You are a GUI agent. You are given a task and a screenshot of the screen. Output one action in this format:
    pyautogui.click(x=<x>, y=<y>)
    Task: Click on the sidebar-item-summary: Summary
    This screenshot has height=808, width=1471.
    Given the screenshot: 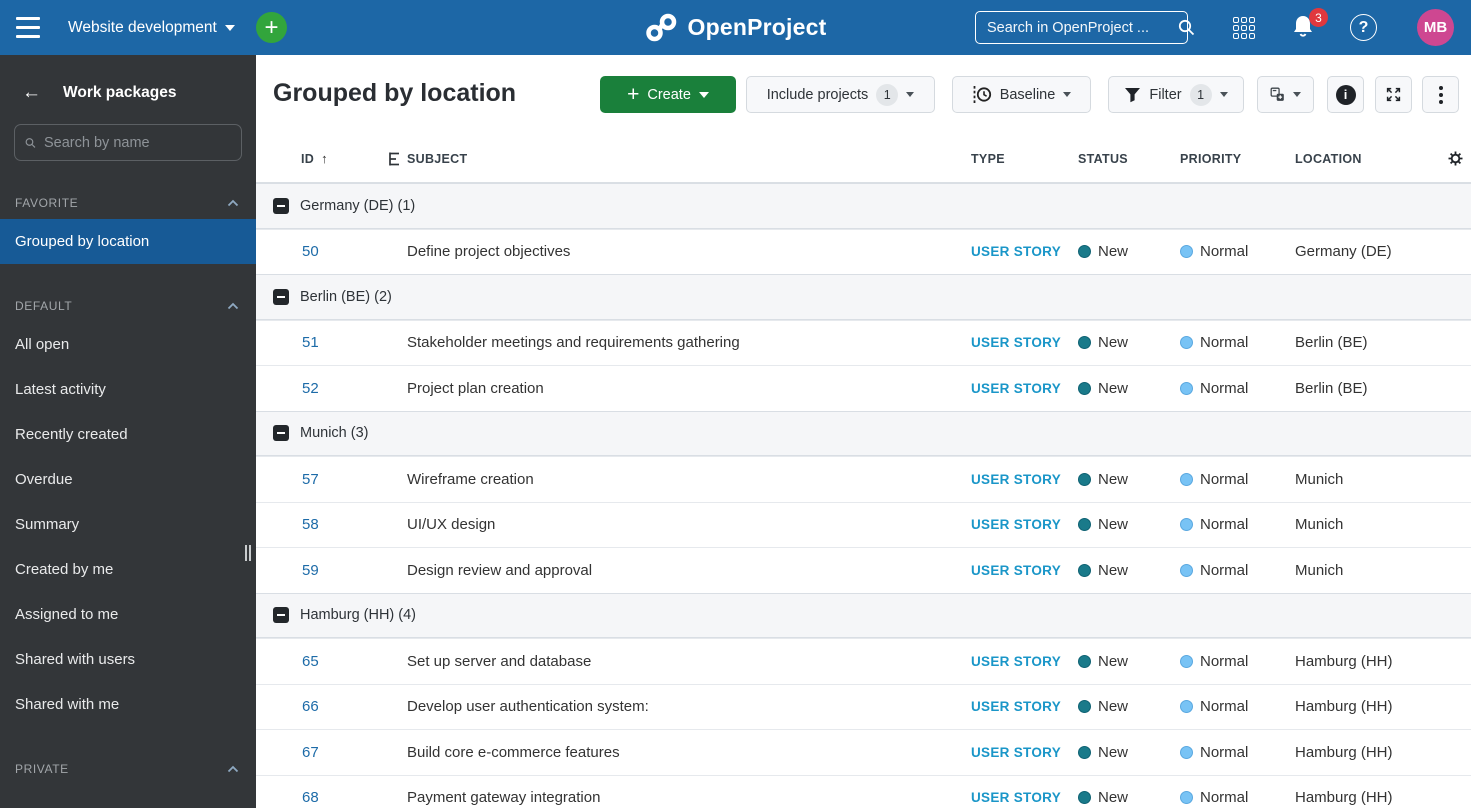 What is the action you would take?
    pyautogui.click(x=128, y=524)
    